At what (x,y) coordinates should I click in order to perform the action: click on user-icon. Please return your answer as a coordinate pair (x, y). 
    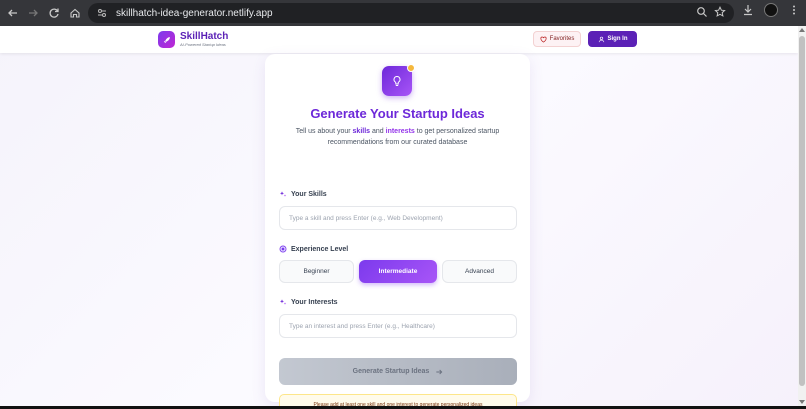
    Looking at the image, I should click on (601, 39).